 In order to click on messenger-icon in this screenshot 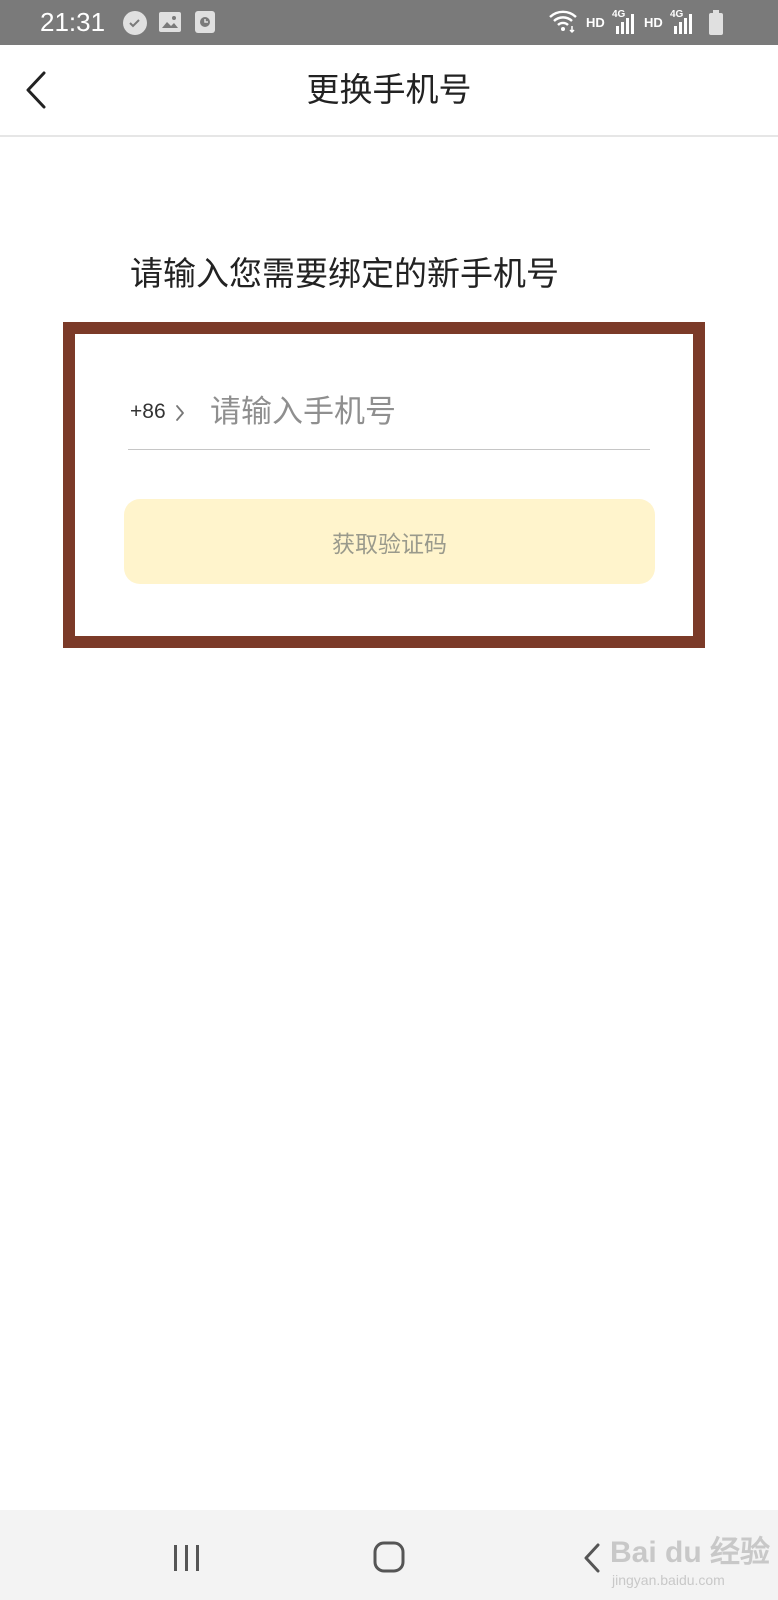, I will do `click(135, 25)`.